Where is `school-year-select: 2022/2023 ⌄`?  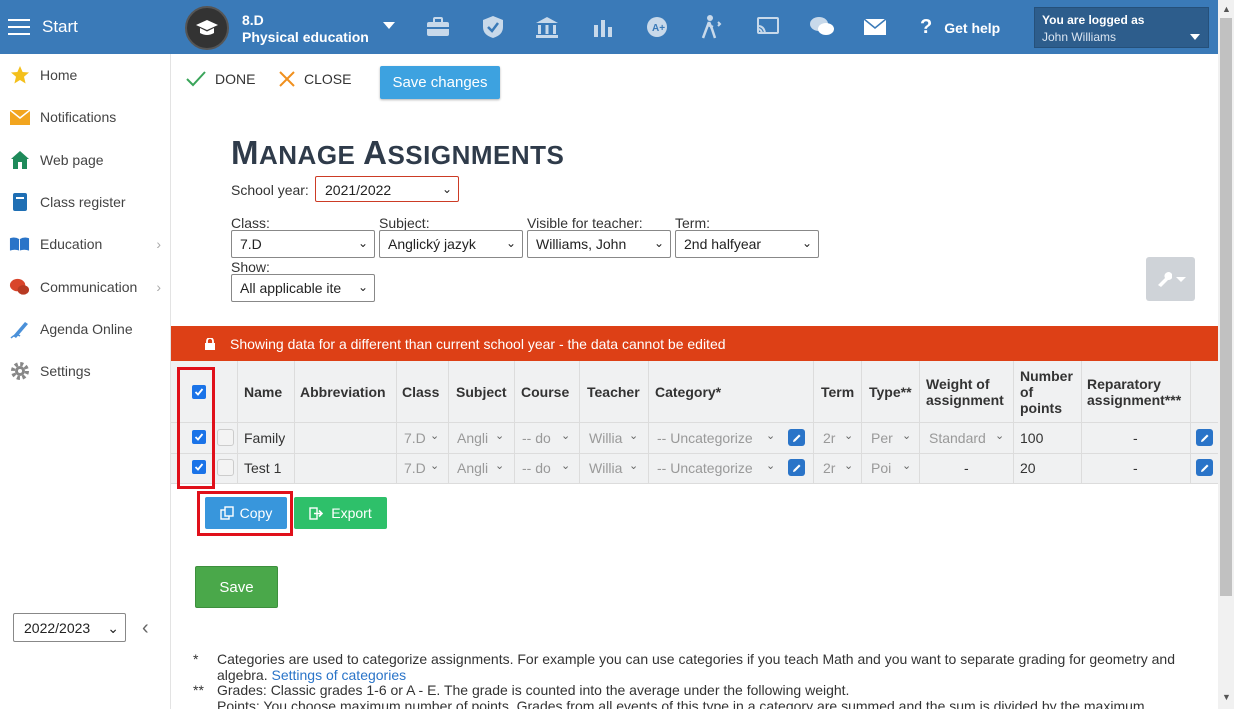
school-year-select: 2022/2023 ⌄ is located at coordinates (69, 627).